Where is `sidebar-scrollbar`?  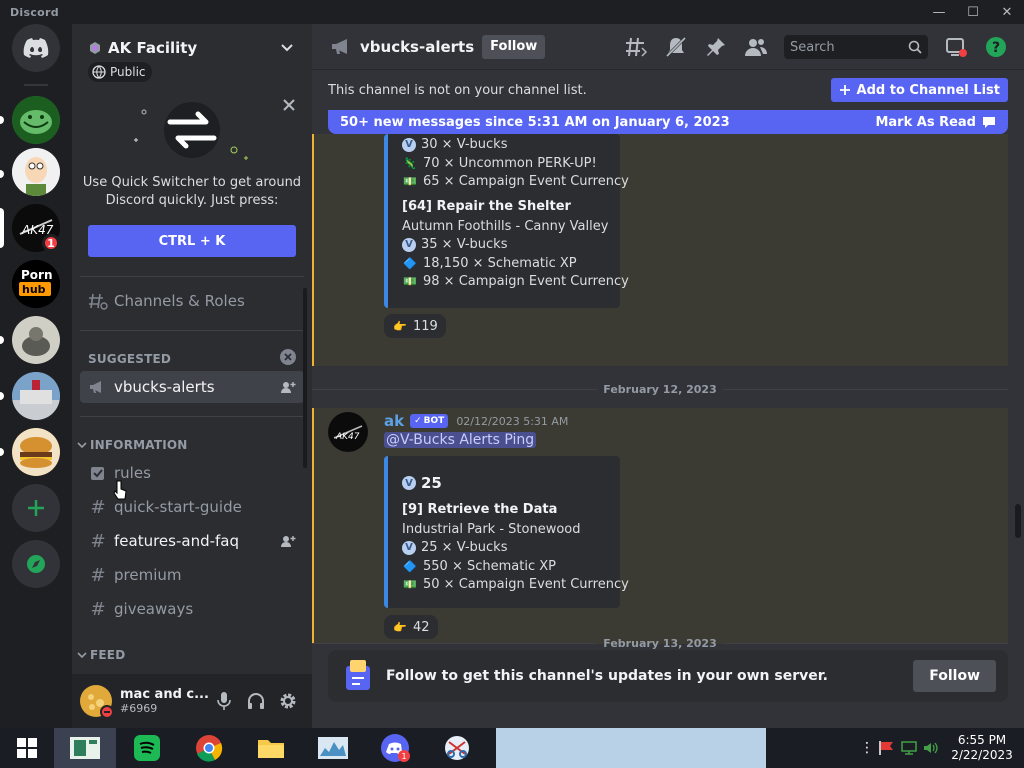
sidebar-scrollbar is located at coordinates (305, 498).